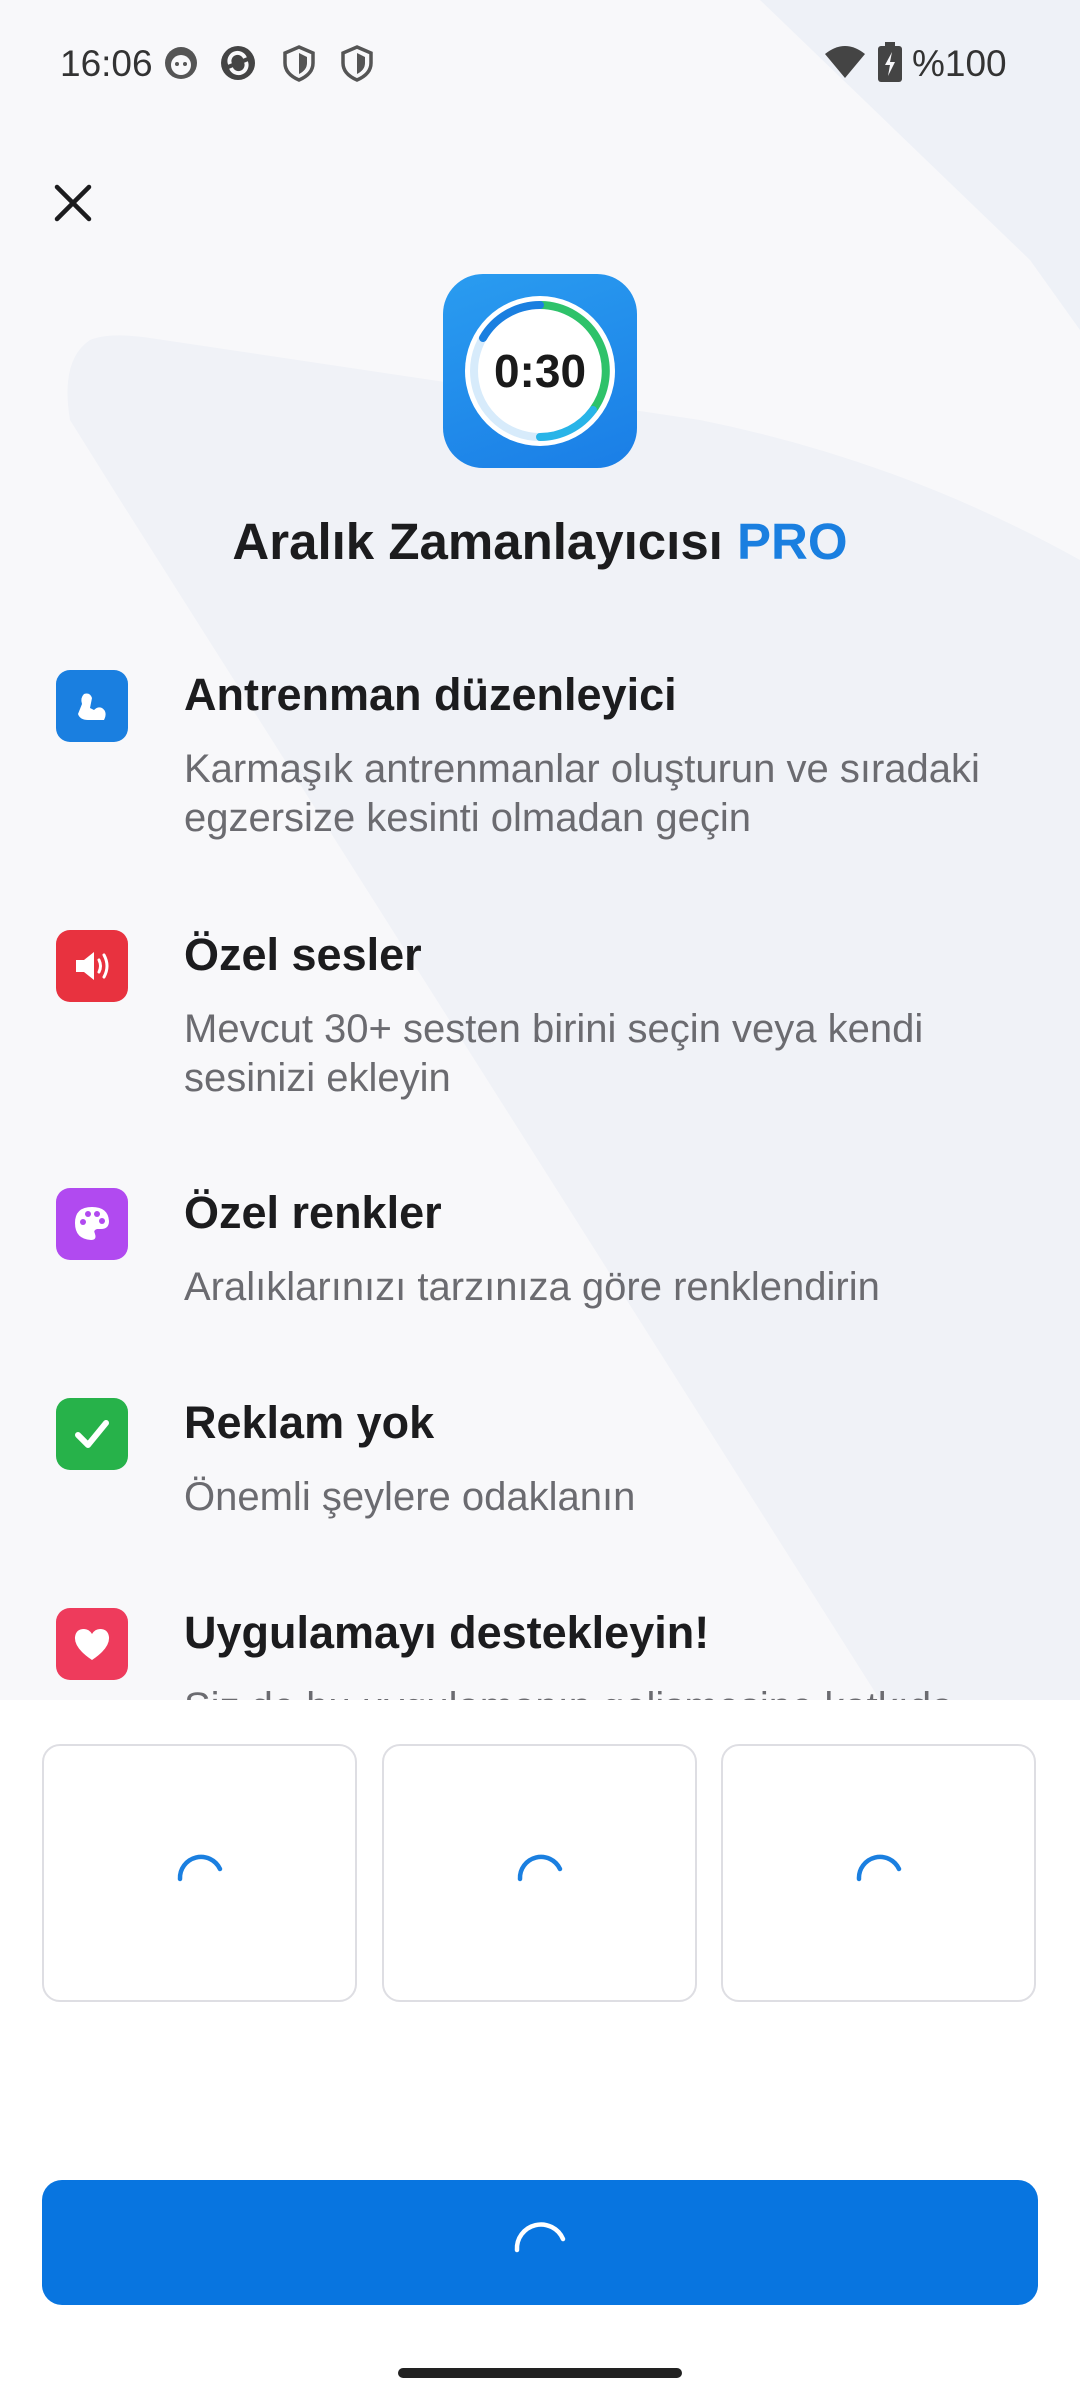 This screenshot has height=2400, width=1080. What do you see at coordinates (181, 63) in the screenshot?
I see `face-notification-icon` at bounding box center [181, 63].